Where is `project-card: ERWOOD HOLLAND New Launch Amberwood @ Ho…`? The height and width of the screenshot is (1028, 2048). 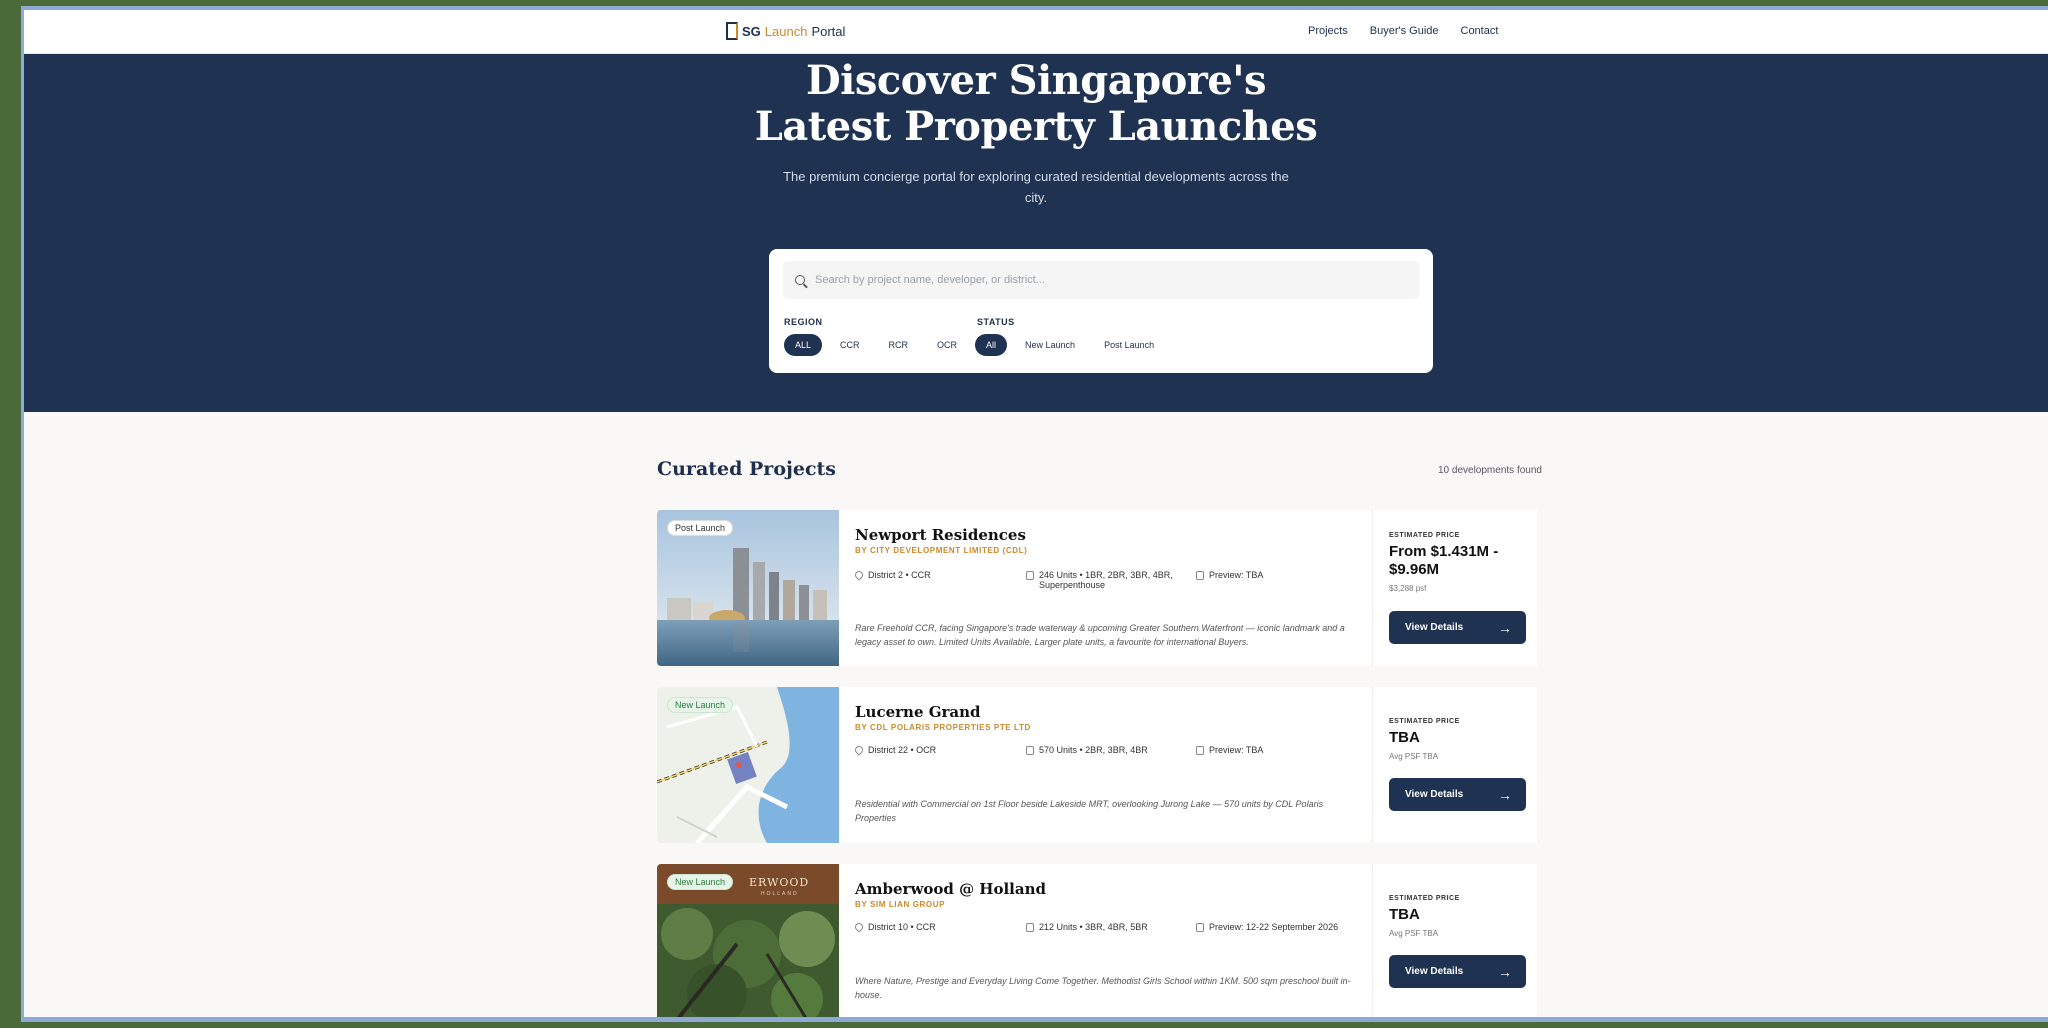 project-card: ERWOOD HOLLAND New Launch Amberwood @ Ho… is located at coordinates (1097, 942).